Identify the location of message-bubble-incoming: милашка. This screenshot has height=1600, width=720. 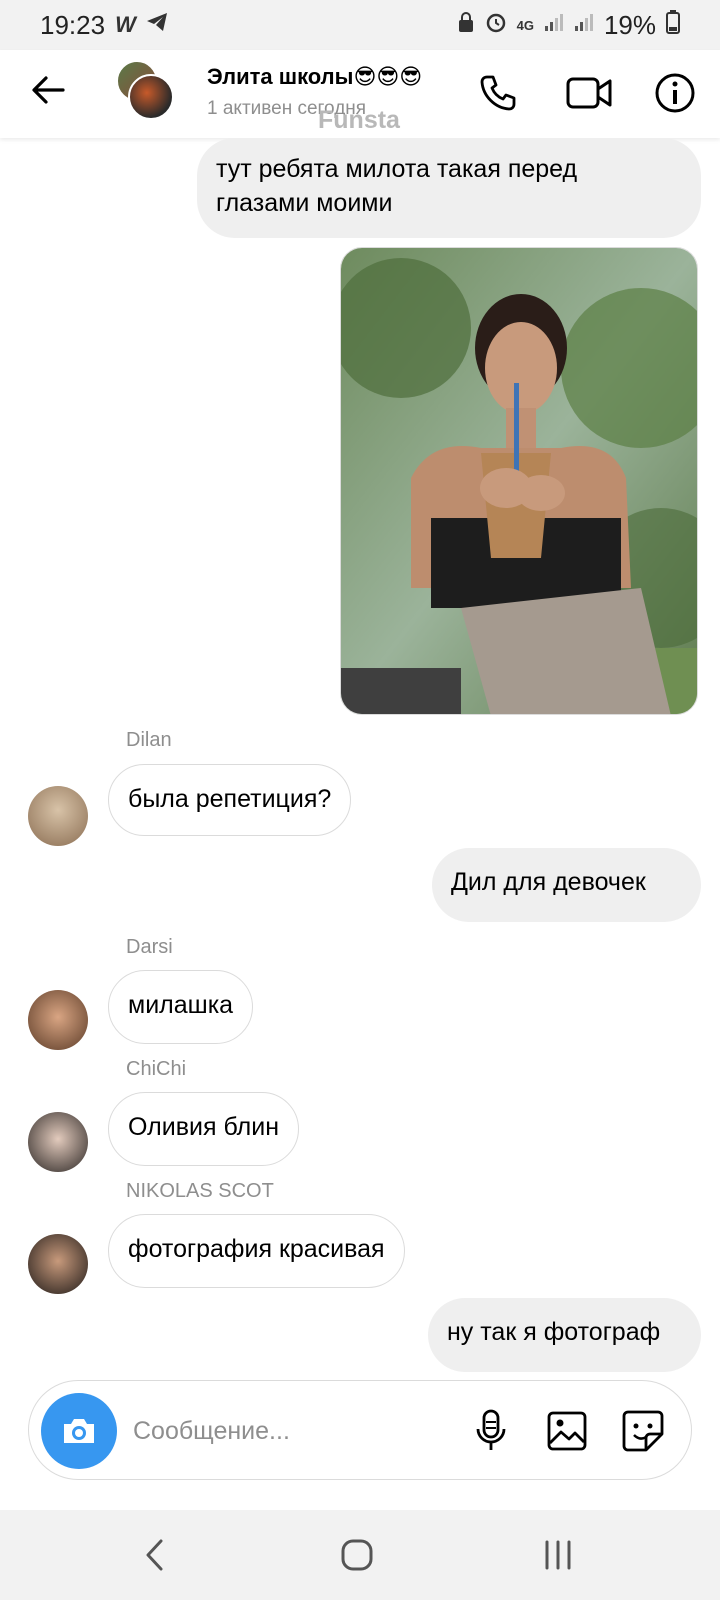
(181, 1007).